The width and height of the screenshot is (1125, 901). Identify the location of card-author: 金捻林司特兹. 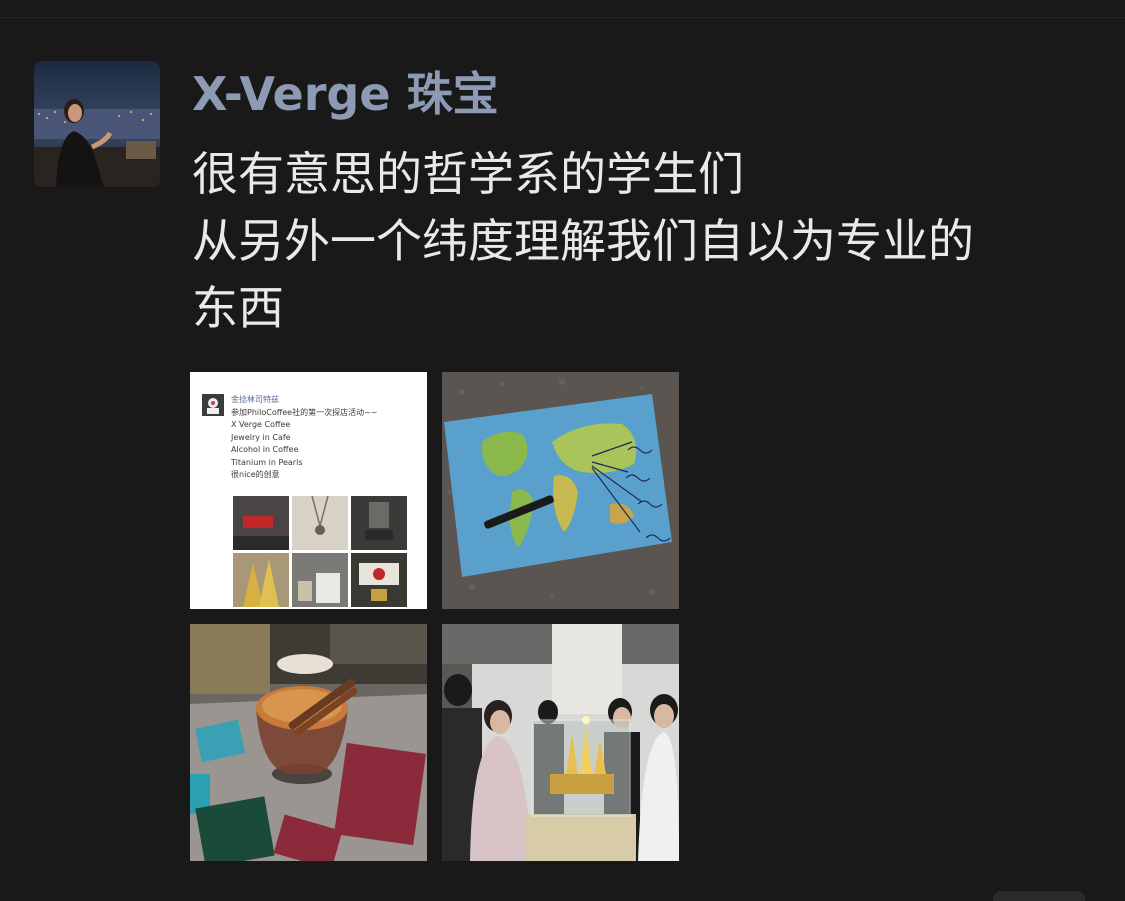
(255, 399).